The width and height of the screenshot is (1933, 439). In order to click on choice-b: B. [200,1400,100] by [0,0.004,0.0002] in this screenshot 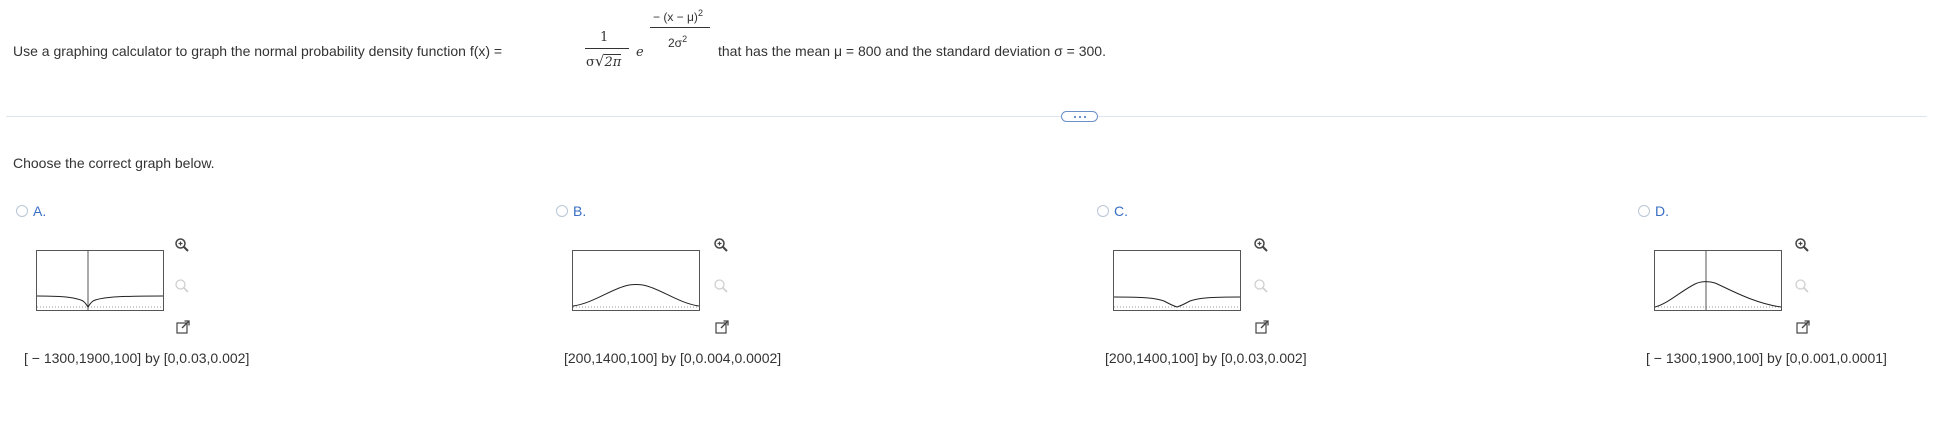, I will do `click(756, 290)`.